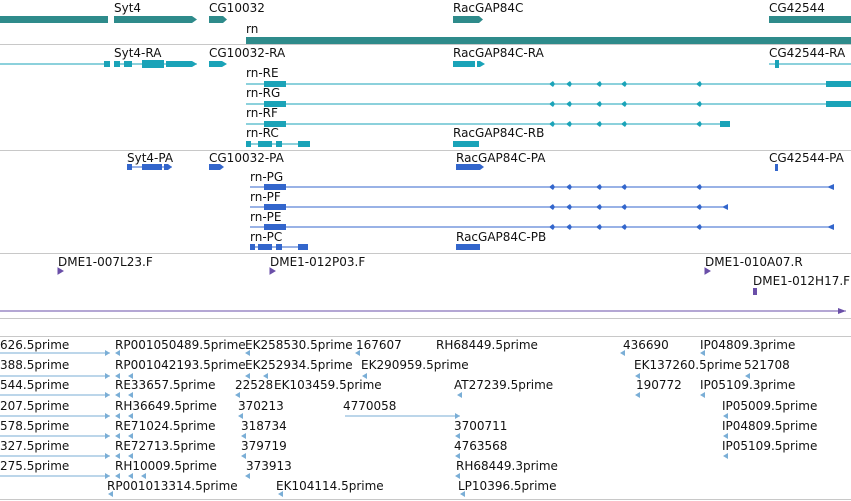  Describe the element at coordinates (218, 19) in the screenshot. I see `gene-glyph-cg10032` at that location.